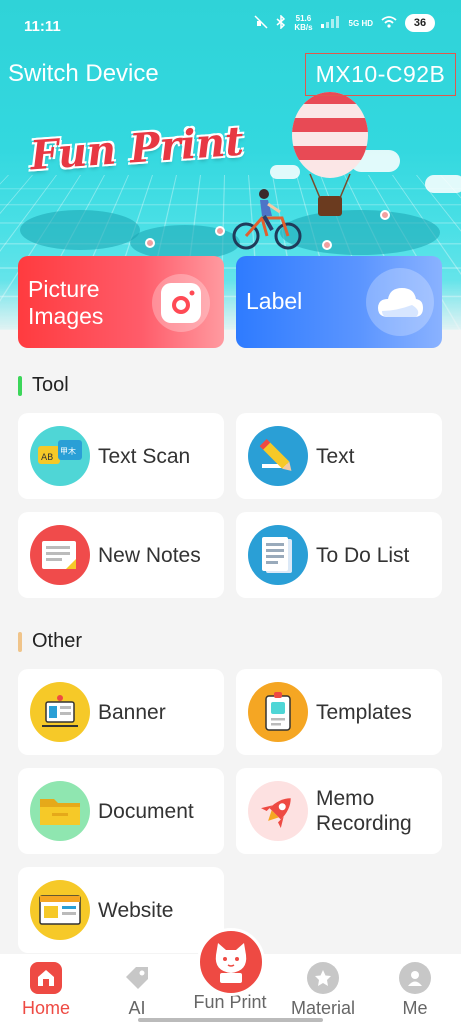  What do you see at coordinates (278, 456) in the screenshot?
I see `pencil-icon` at bounding box center [278, 456].